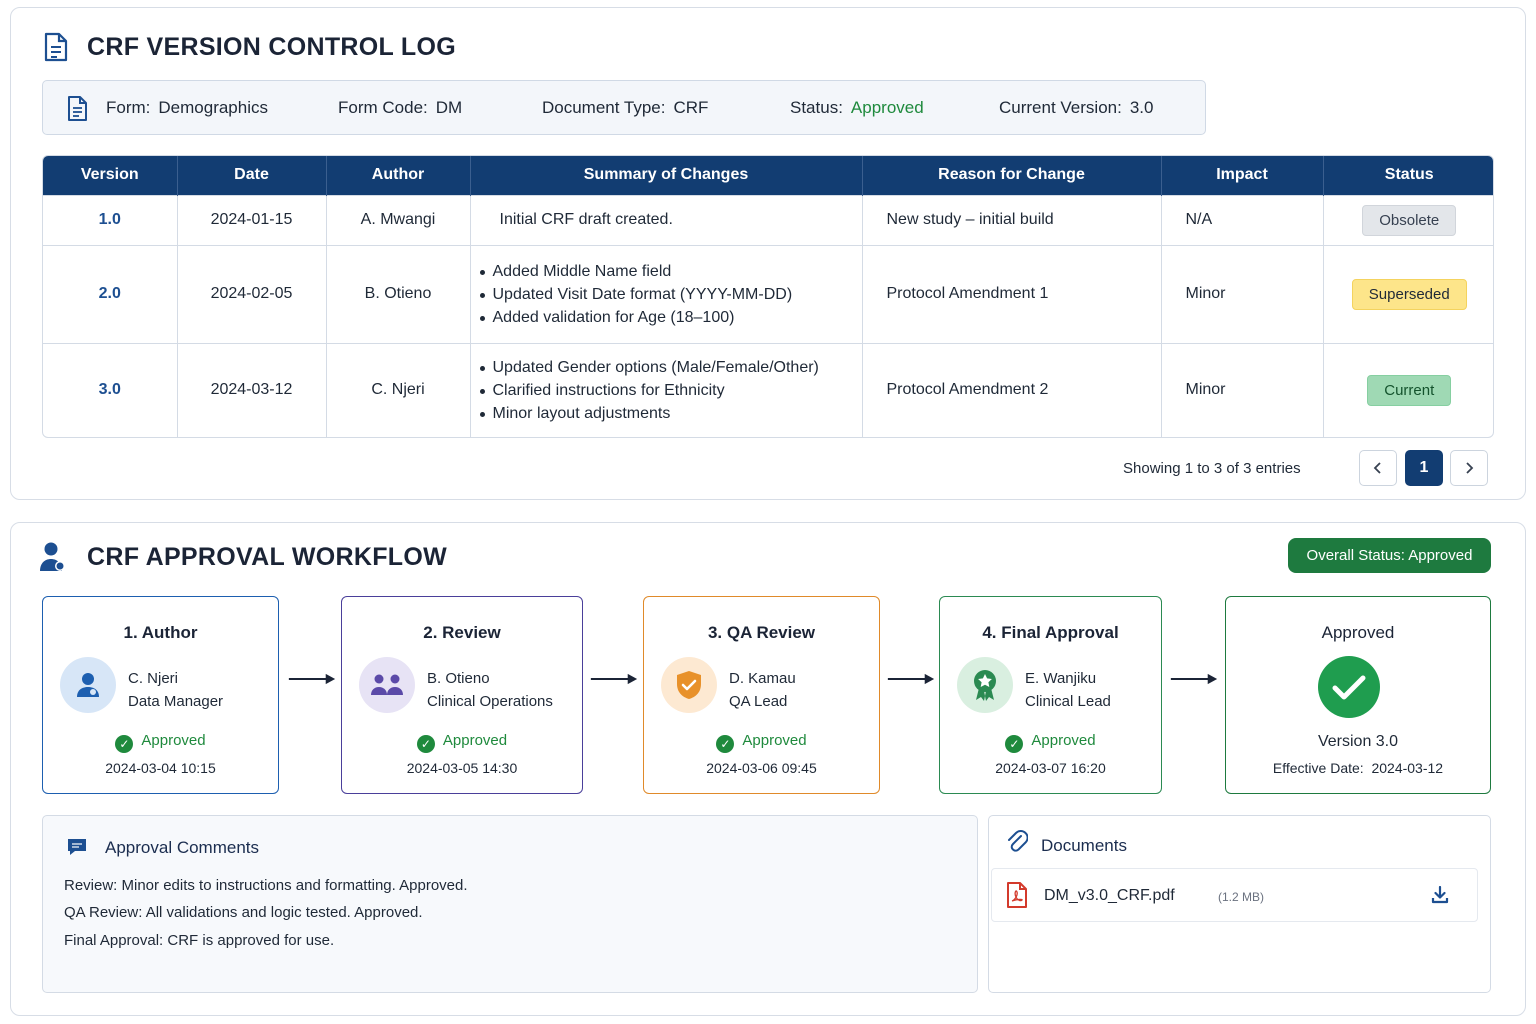 This screenshot has height=1024, width=1536. I want to click on row-reason: Protocol Amendment 1, so click(1012, 293).